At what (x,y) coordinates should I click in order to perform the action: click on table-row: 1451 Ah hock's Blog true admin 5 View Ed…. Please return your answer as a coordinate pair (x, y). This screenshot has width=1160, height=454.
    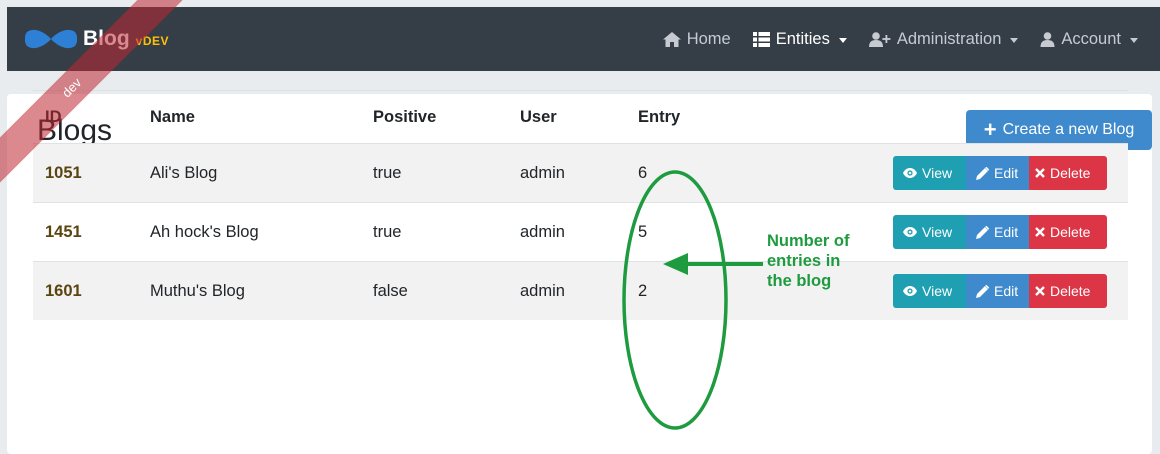
    Looking at the image, I should click on (580, 232).